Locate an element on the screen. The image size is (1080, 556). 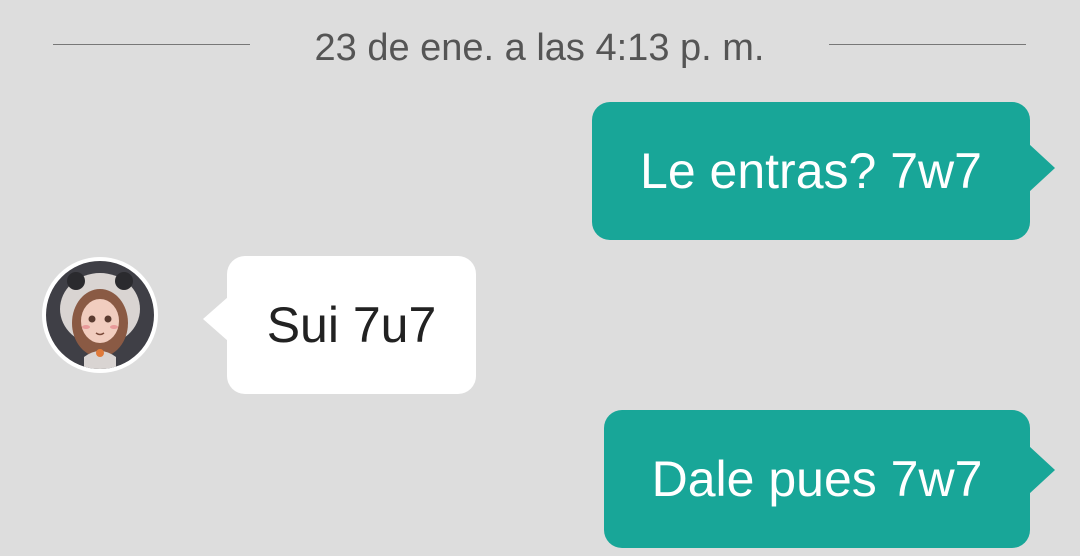
outgoing-message-bubble: Le entras? 7w7 is located at coordinates (811, 171).